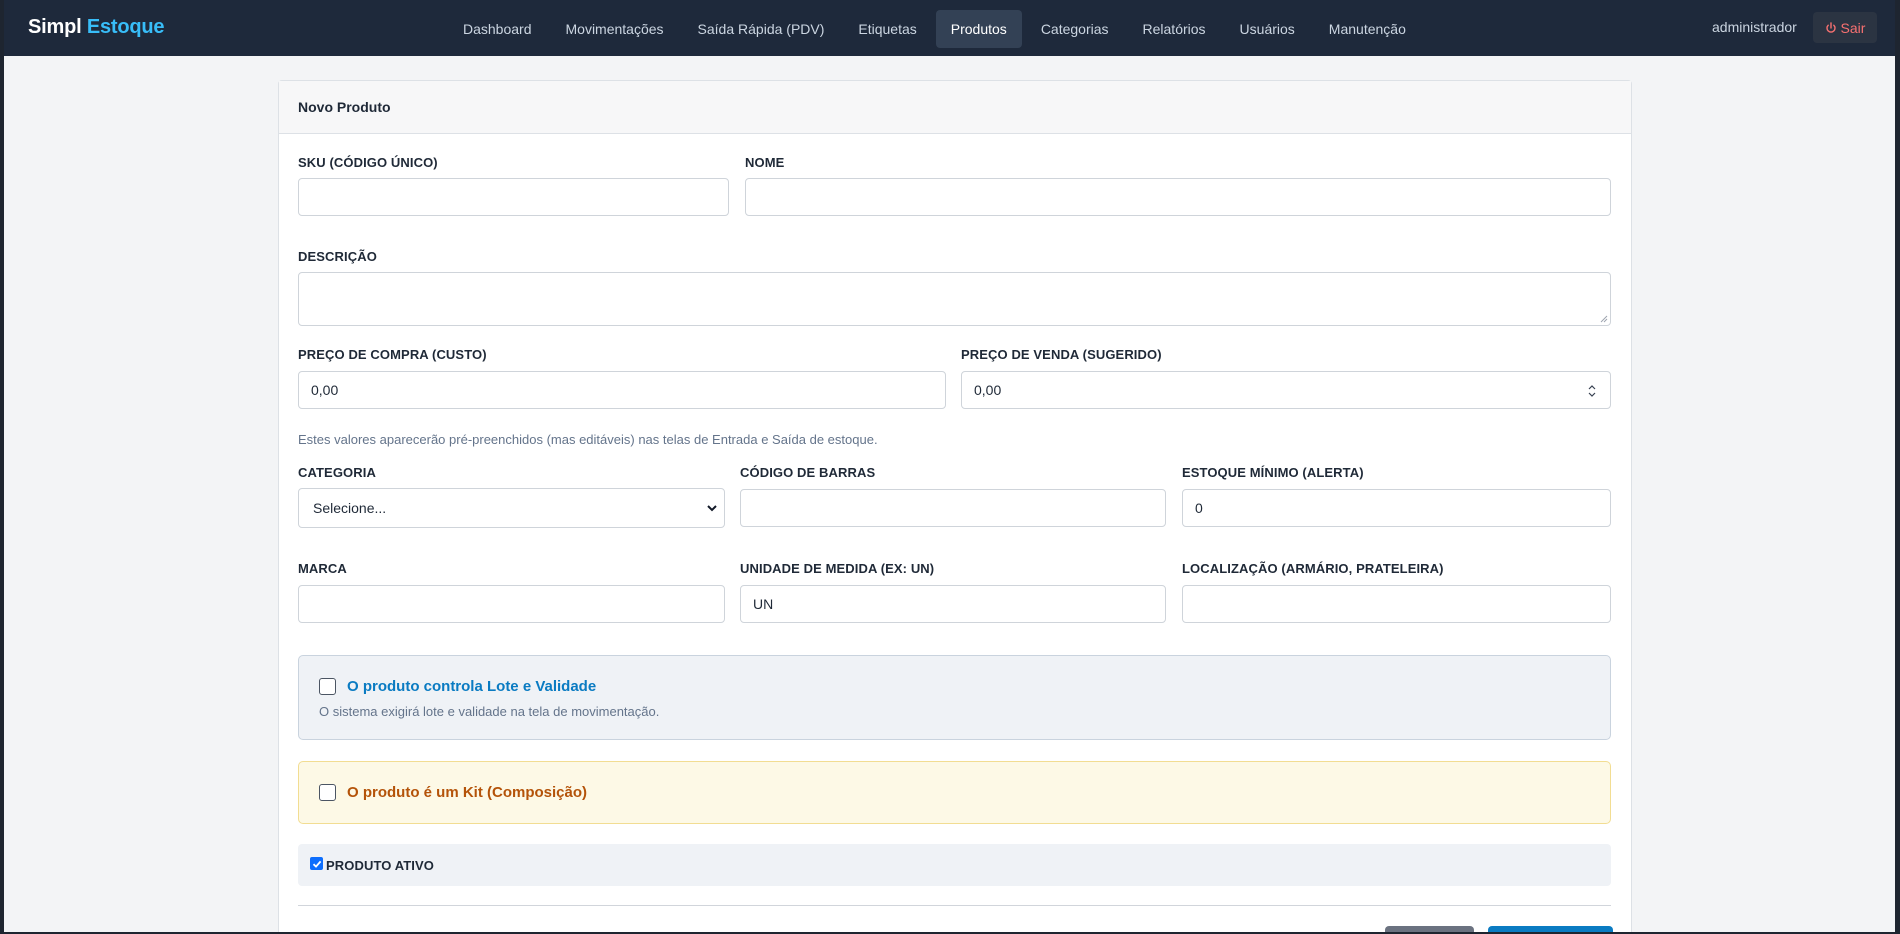 Image resolution: width=1900 pixels, height=934 pixels. I want to click on marca-label: MARCA, so click(322, 568).